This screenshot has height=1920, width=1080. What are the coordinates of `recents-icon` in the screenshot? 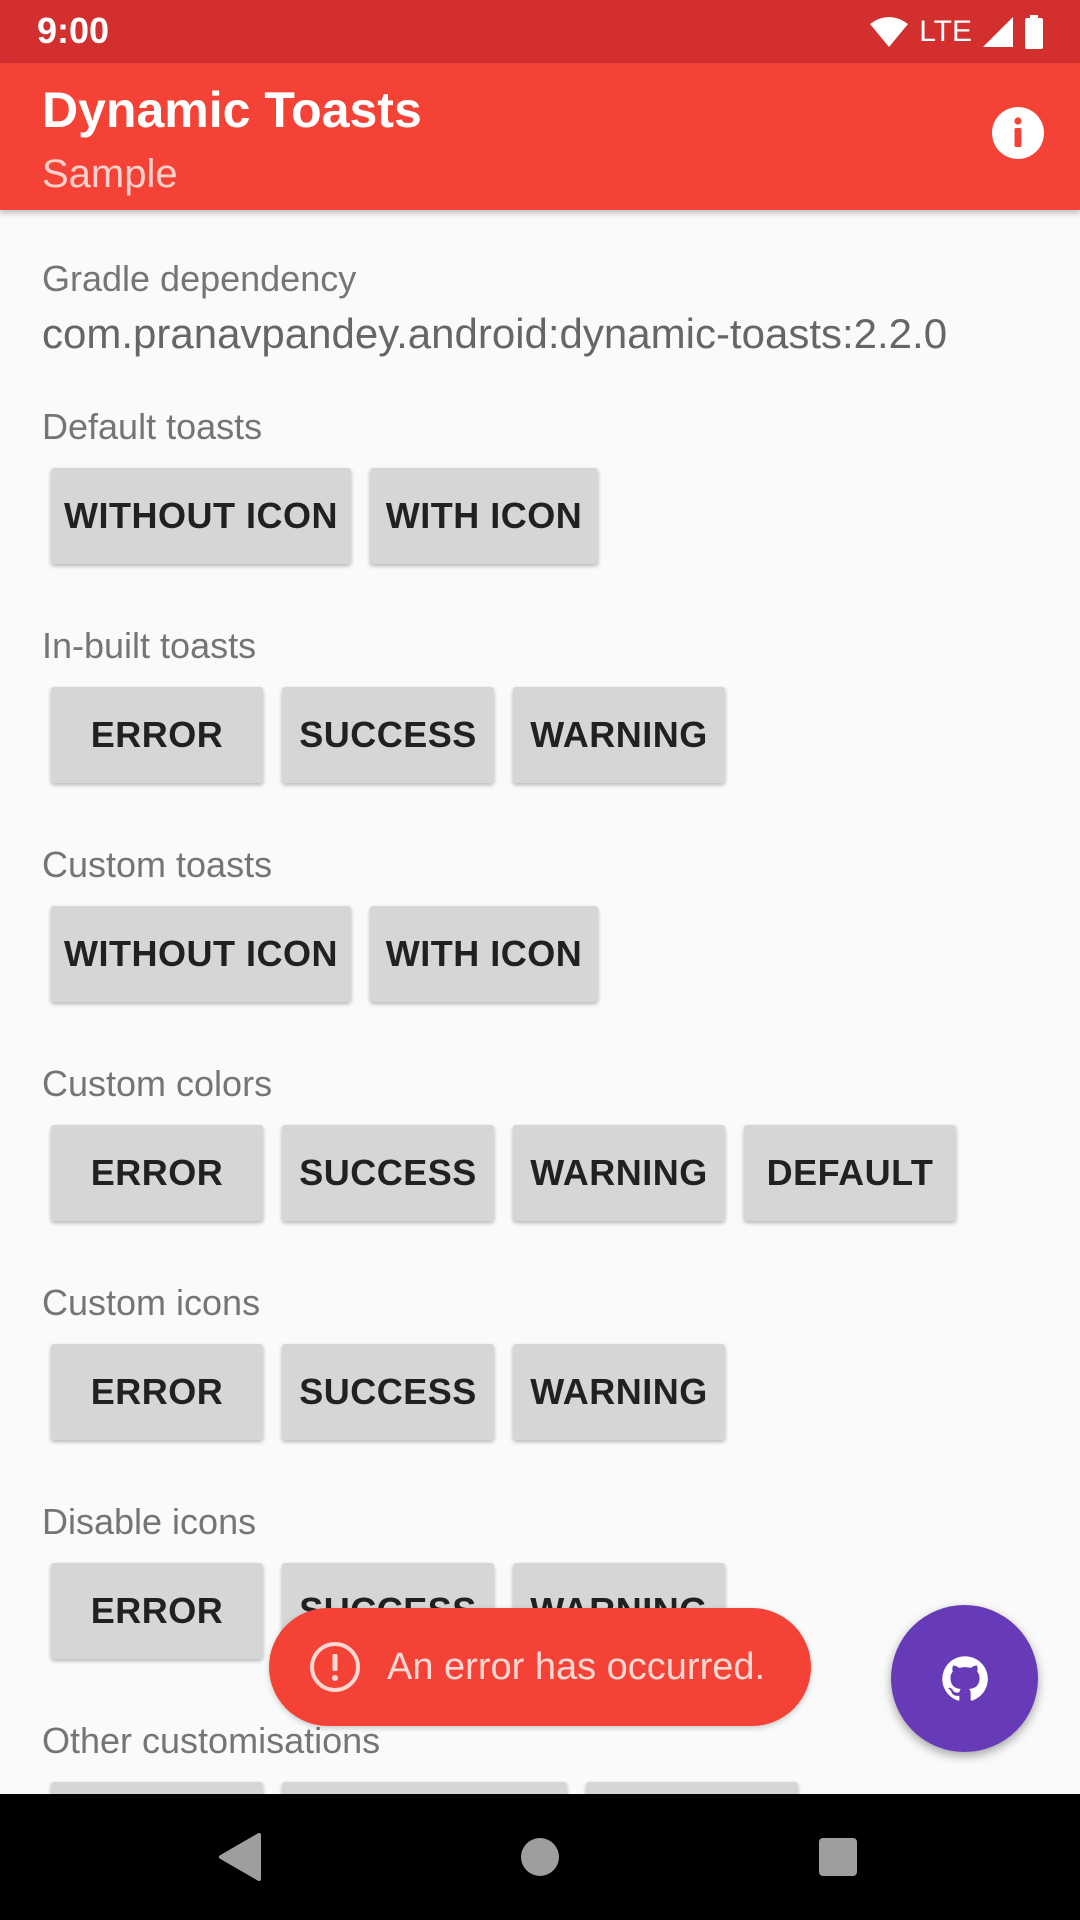 It's located at (838, 1857).